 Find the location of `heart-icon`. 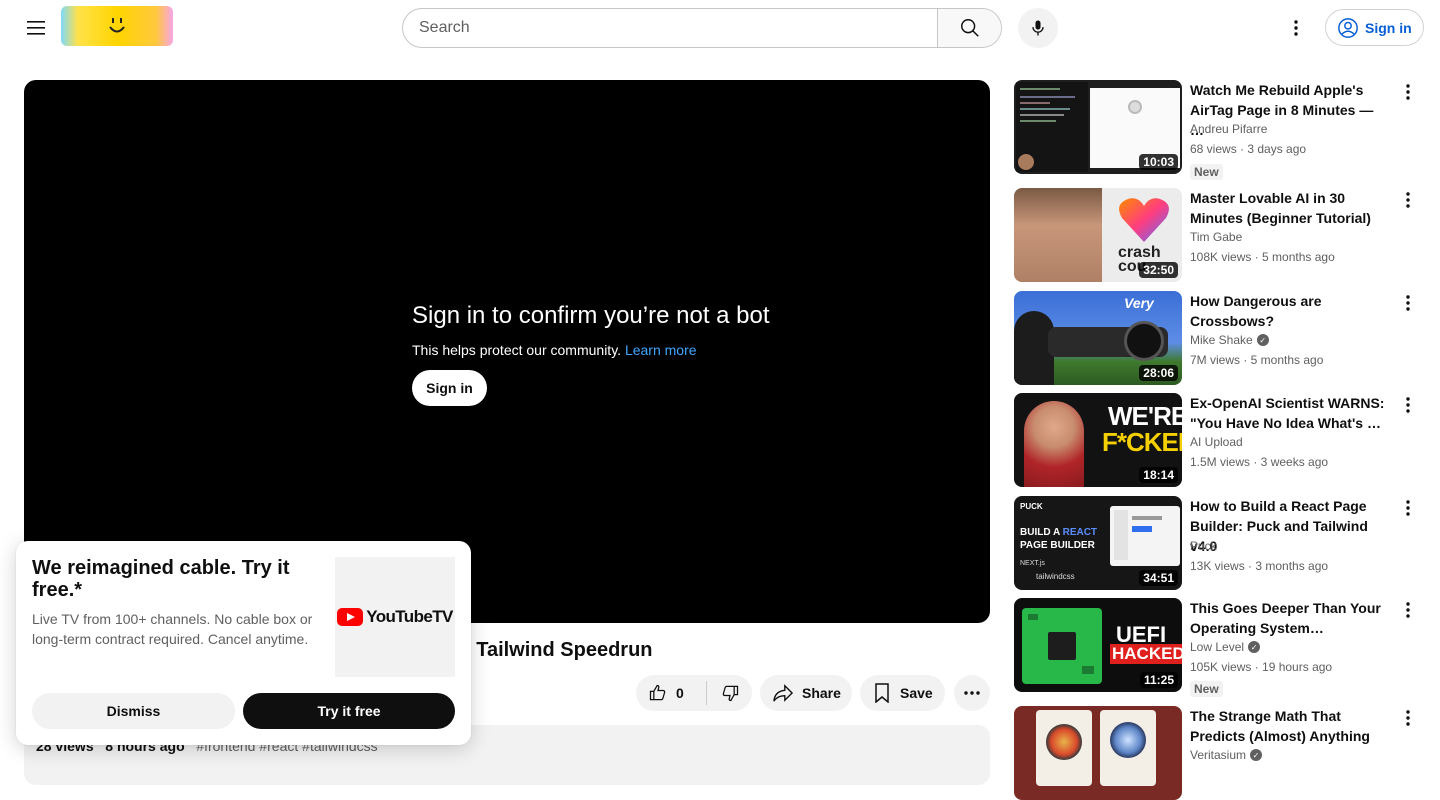

heart-icon is located at coordinates (1144, 220).